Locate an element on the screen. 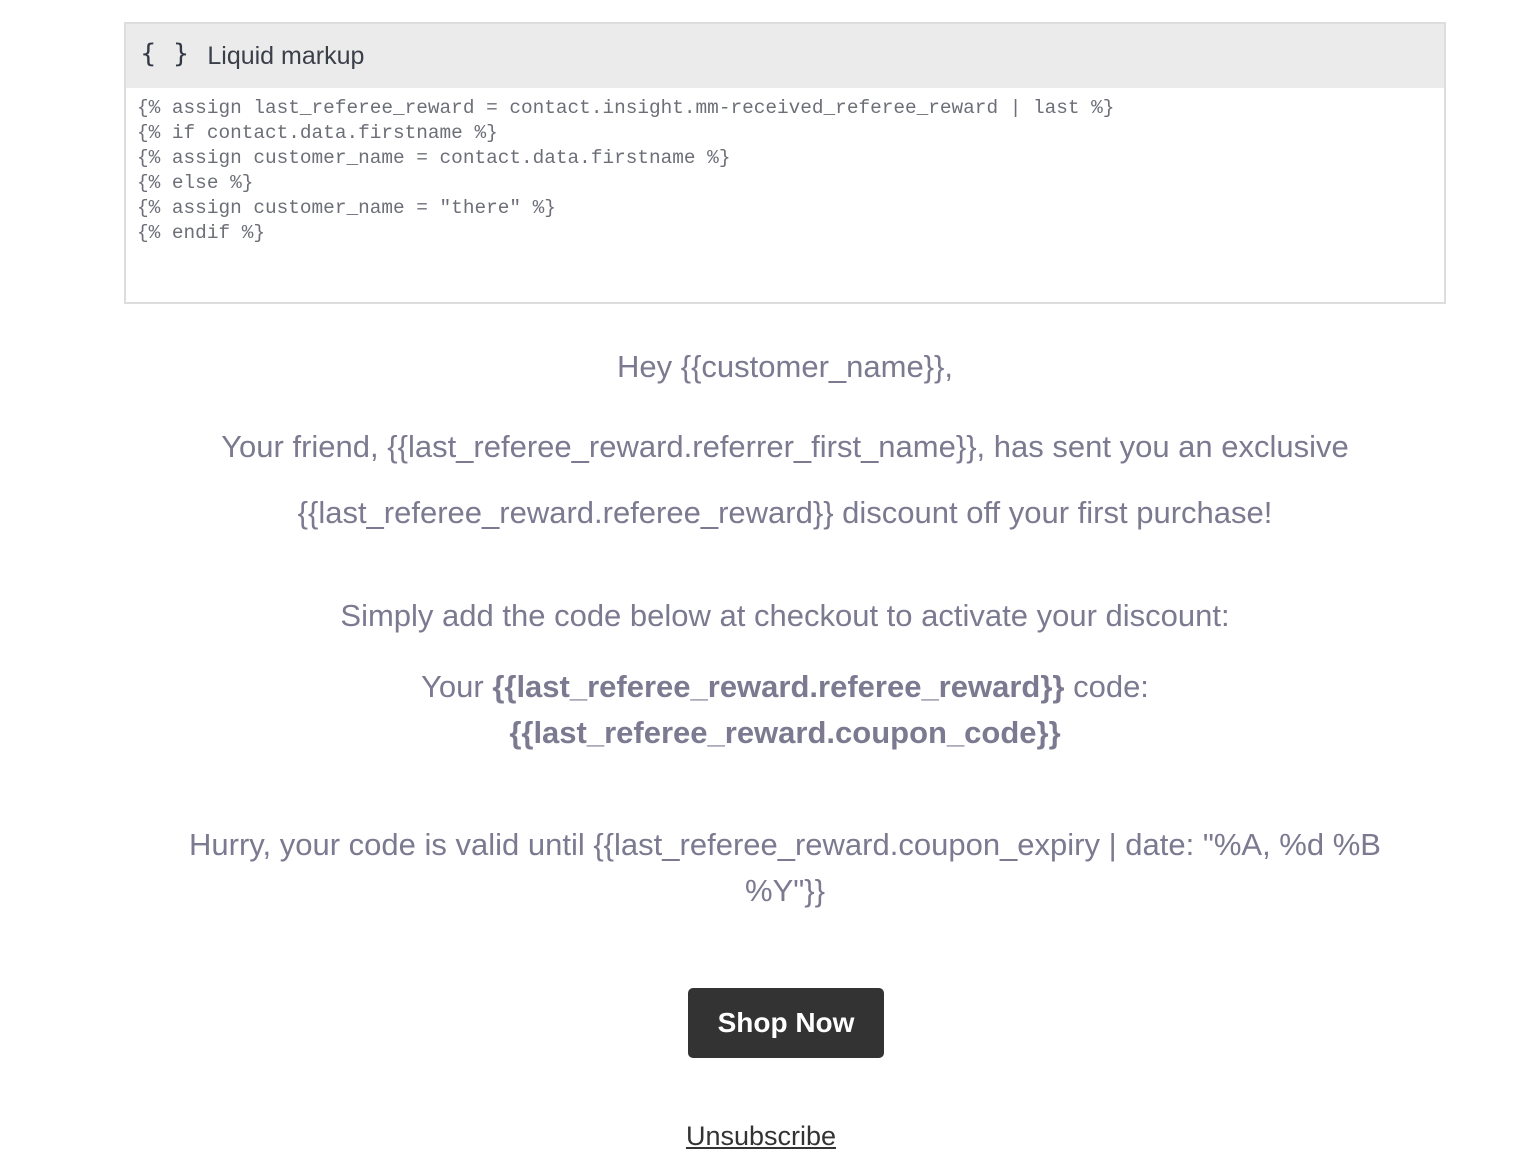 The image size is (1522, 1154). code-suffix-text: code: is located at coordinates (1106, 686).